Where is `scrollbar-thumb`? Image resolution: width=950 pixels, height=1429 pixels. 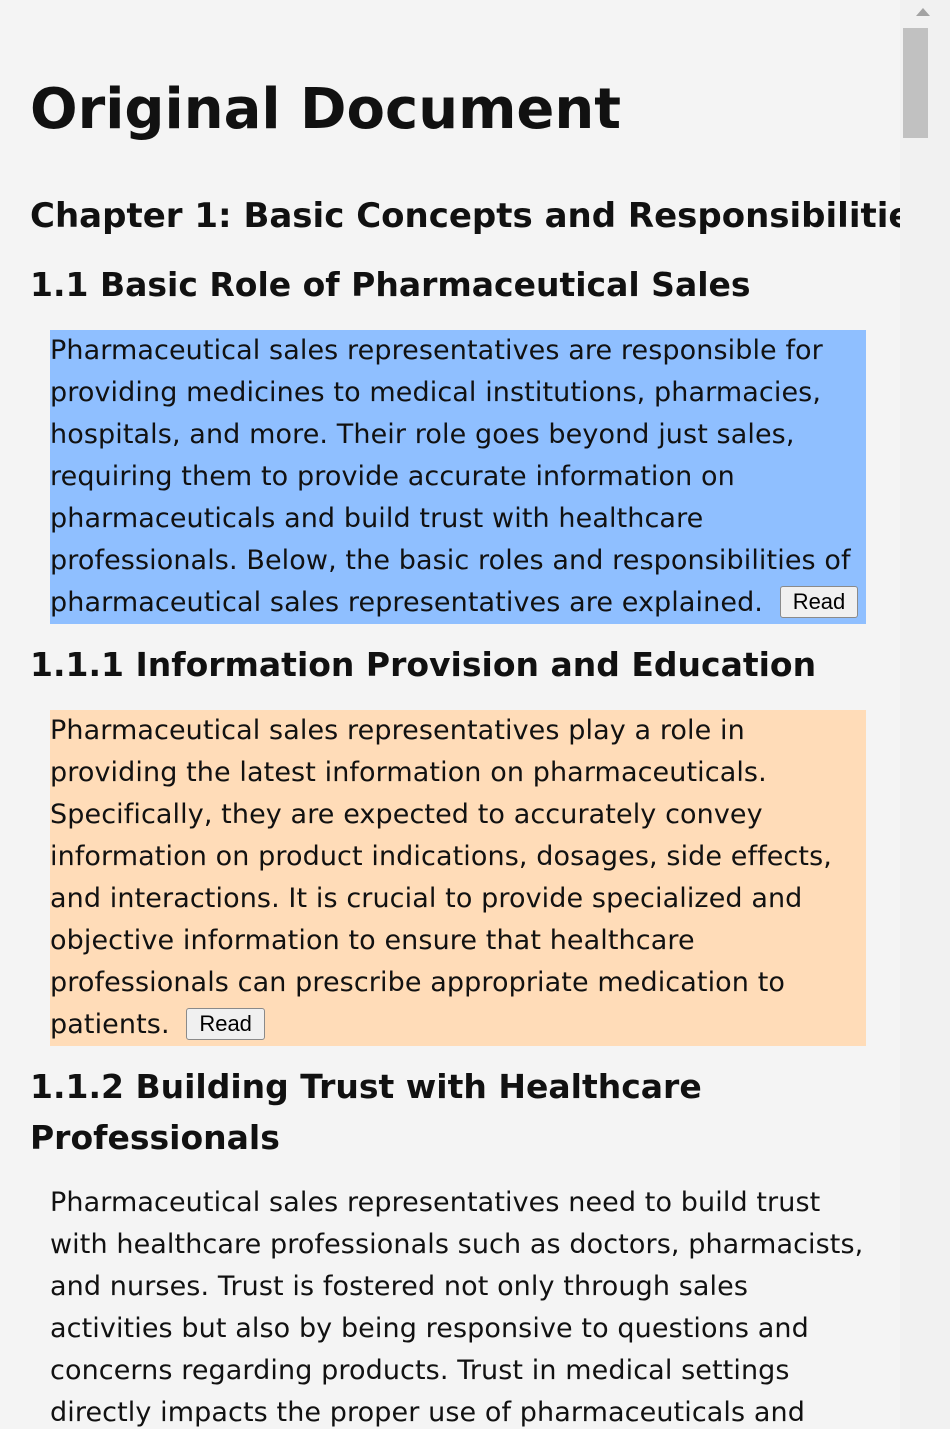 scrollbar-thumb is located at coordinates (915, 83).